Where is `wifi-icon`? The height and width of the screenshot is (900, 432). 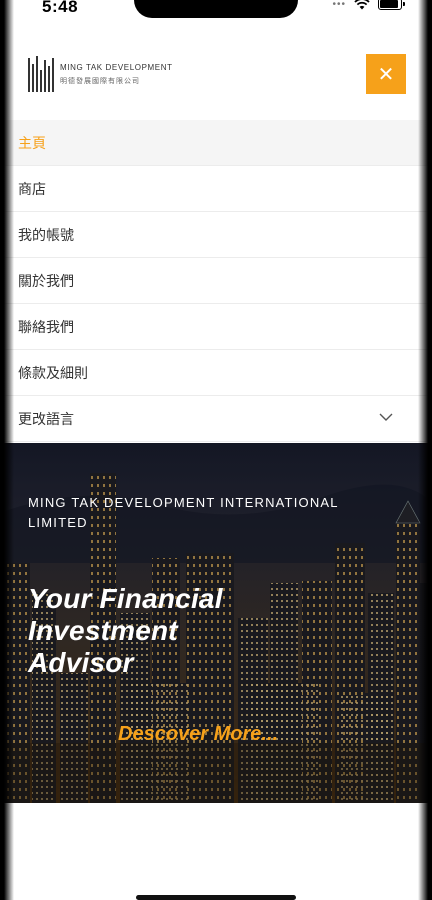 wifi-icon is located at coordinates (362, 5).